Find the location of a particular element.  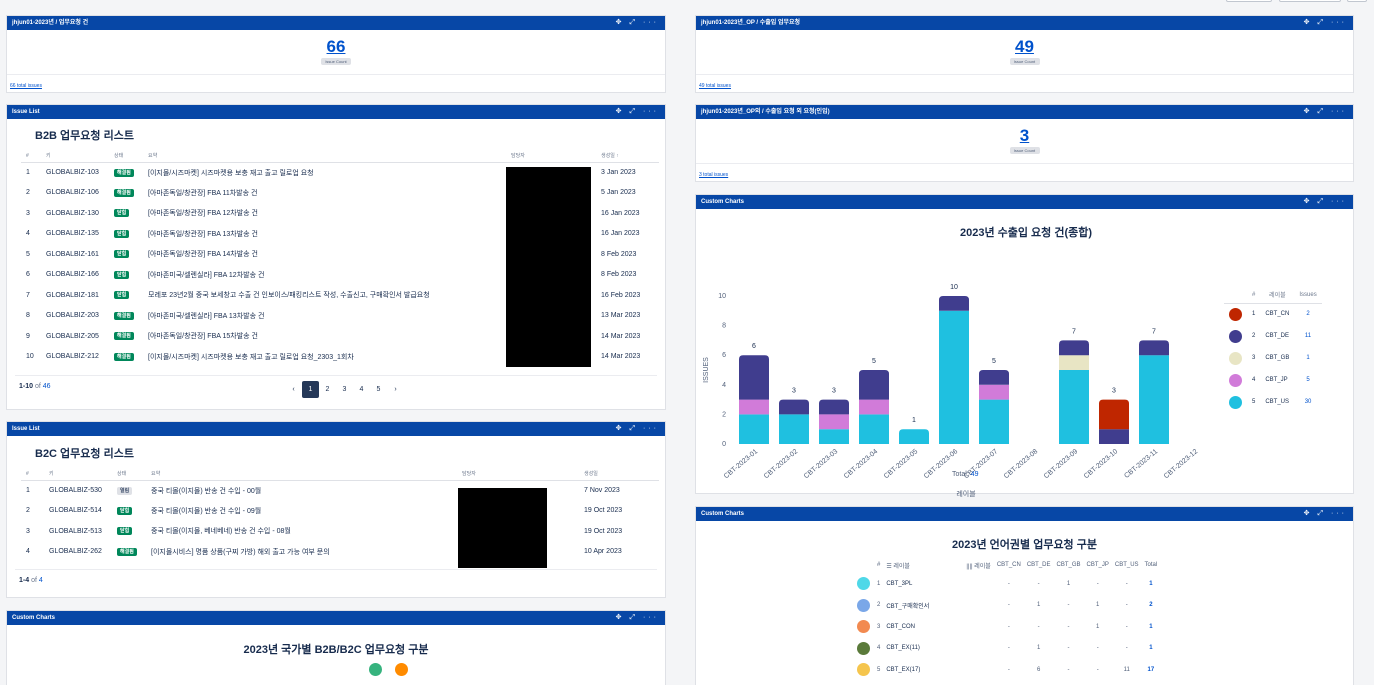

issue-summary: 중국 티몰(이지몰, 베네베네) 반송 건 수입 - 08월 is located at coordinates (306, 531).